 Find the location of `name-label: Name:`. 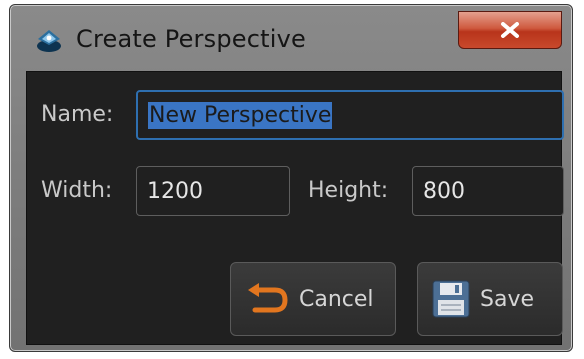

name-label: Name: is located at coordinates (77, 114).